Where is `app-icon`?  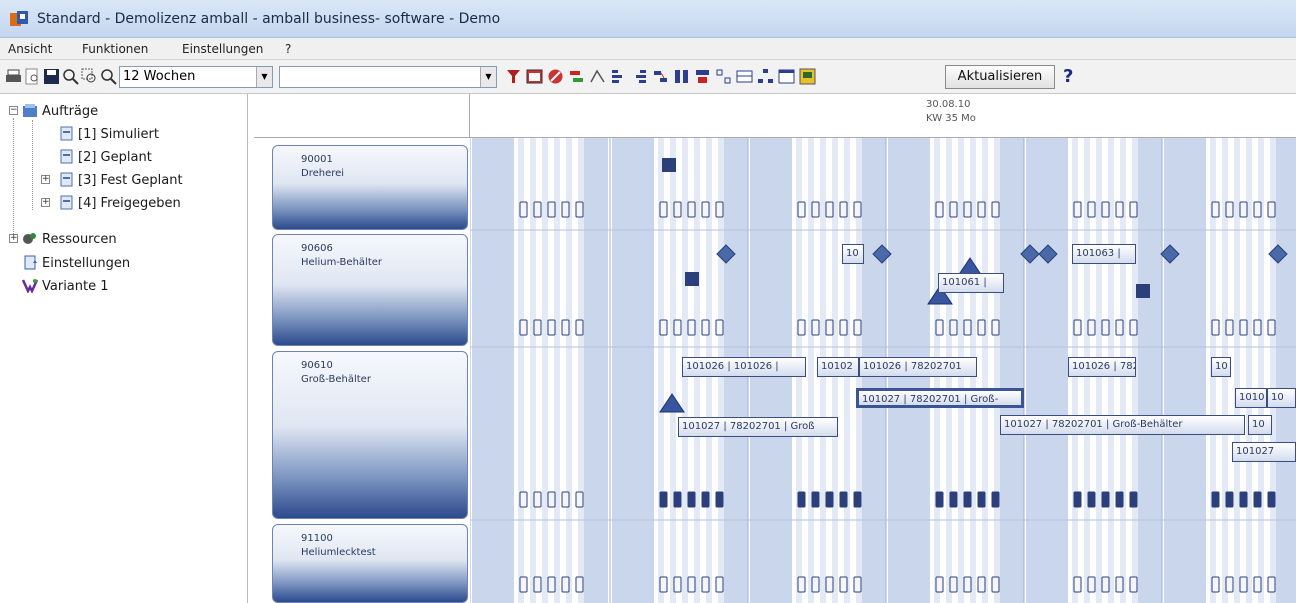
app-icon is located at coordinates (19, 18).